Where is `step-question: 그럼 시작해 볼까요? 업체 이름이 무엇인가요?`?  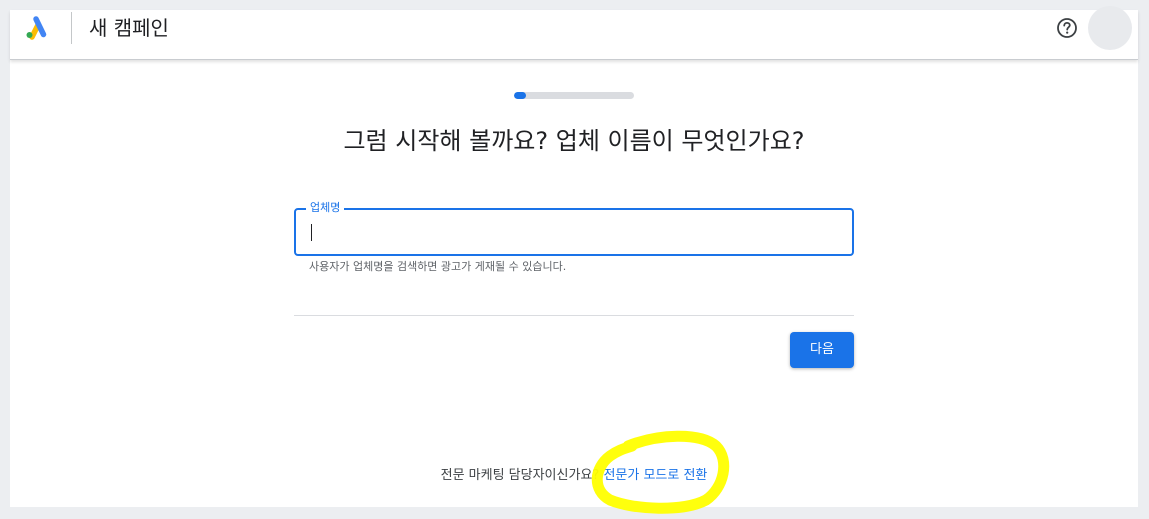
step-question: 그럼 시작해 볼까요? 업체 이름이 무엇인가요? is located at coordinates (574, 141).